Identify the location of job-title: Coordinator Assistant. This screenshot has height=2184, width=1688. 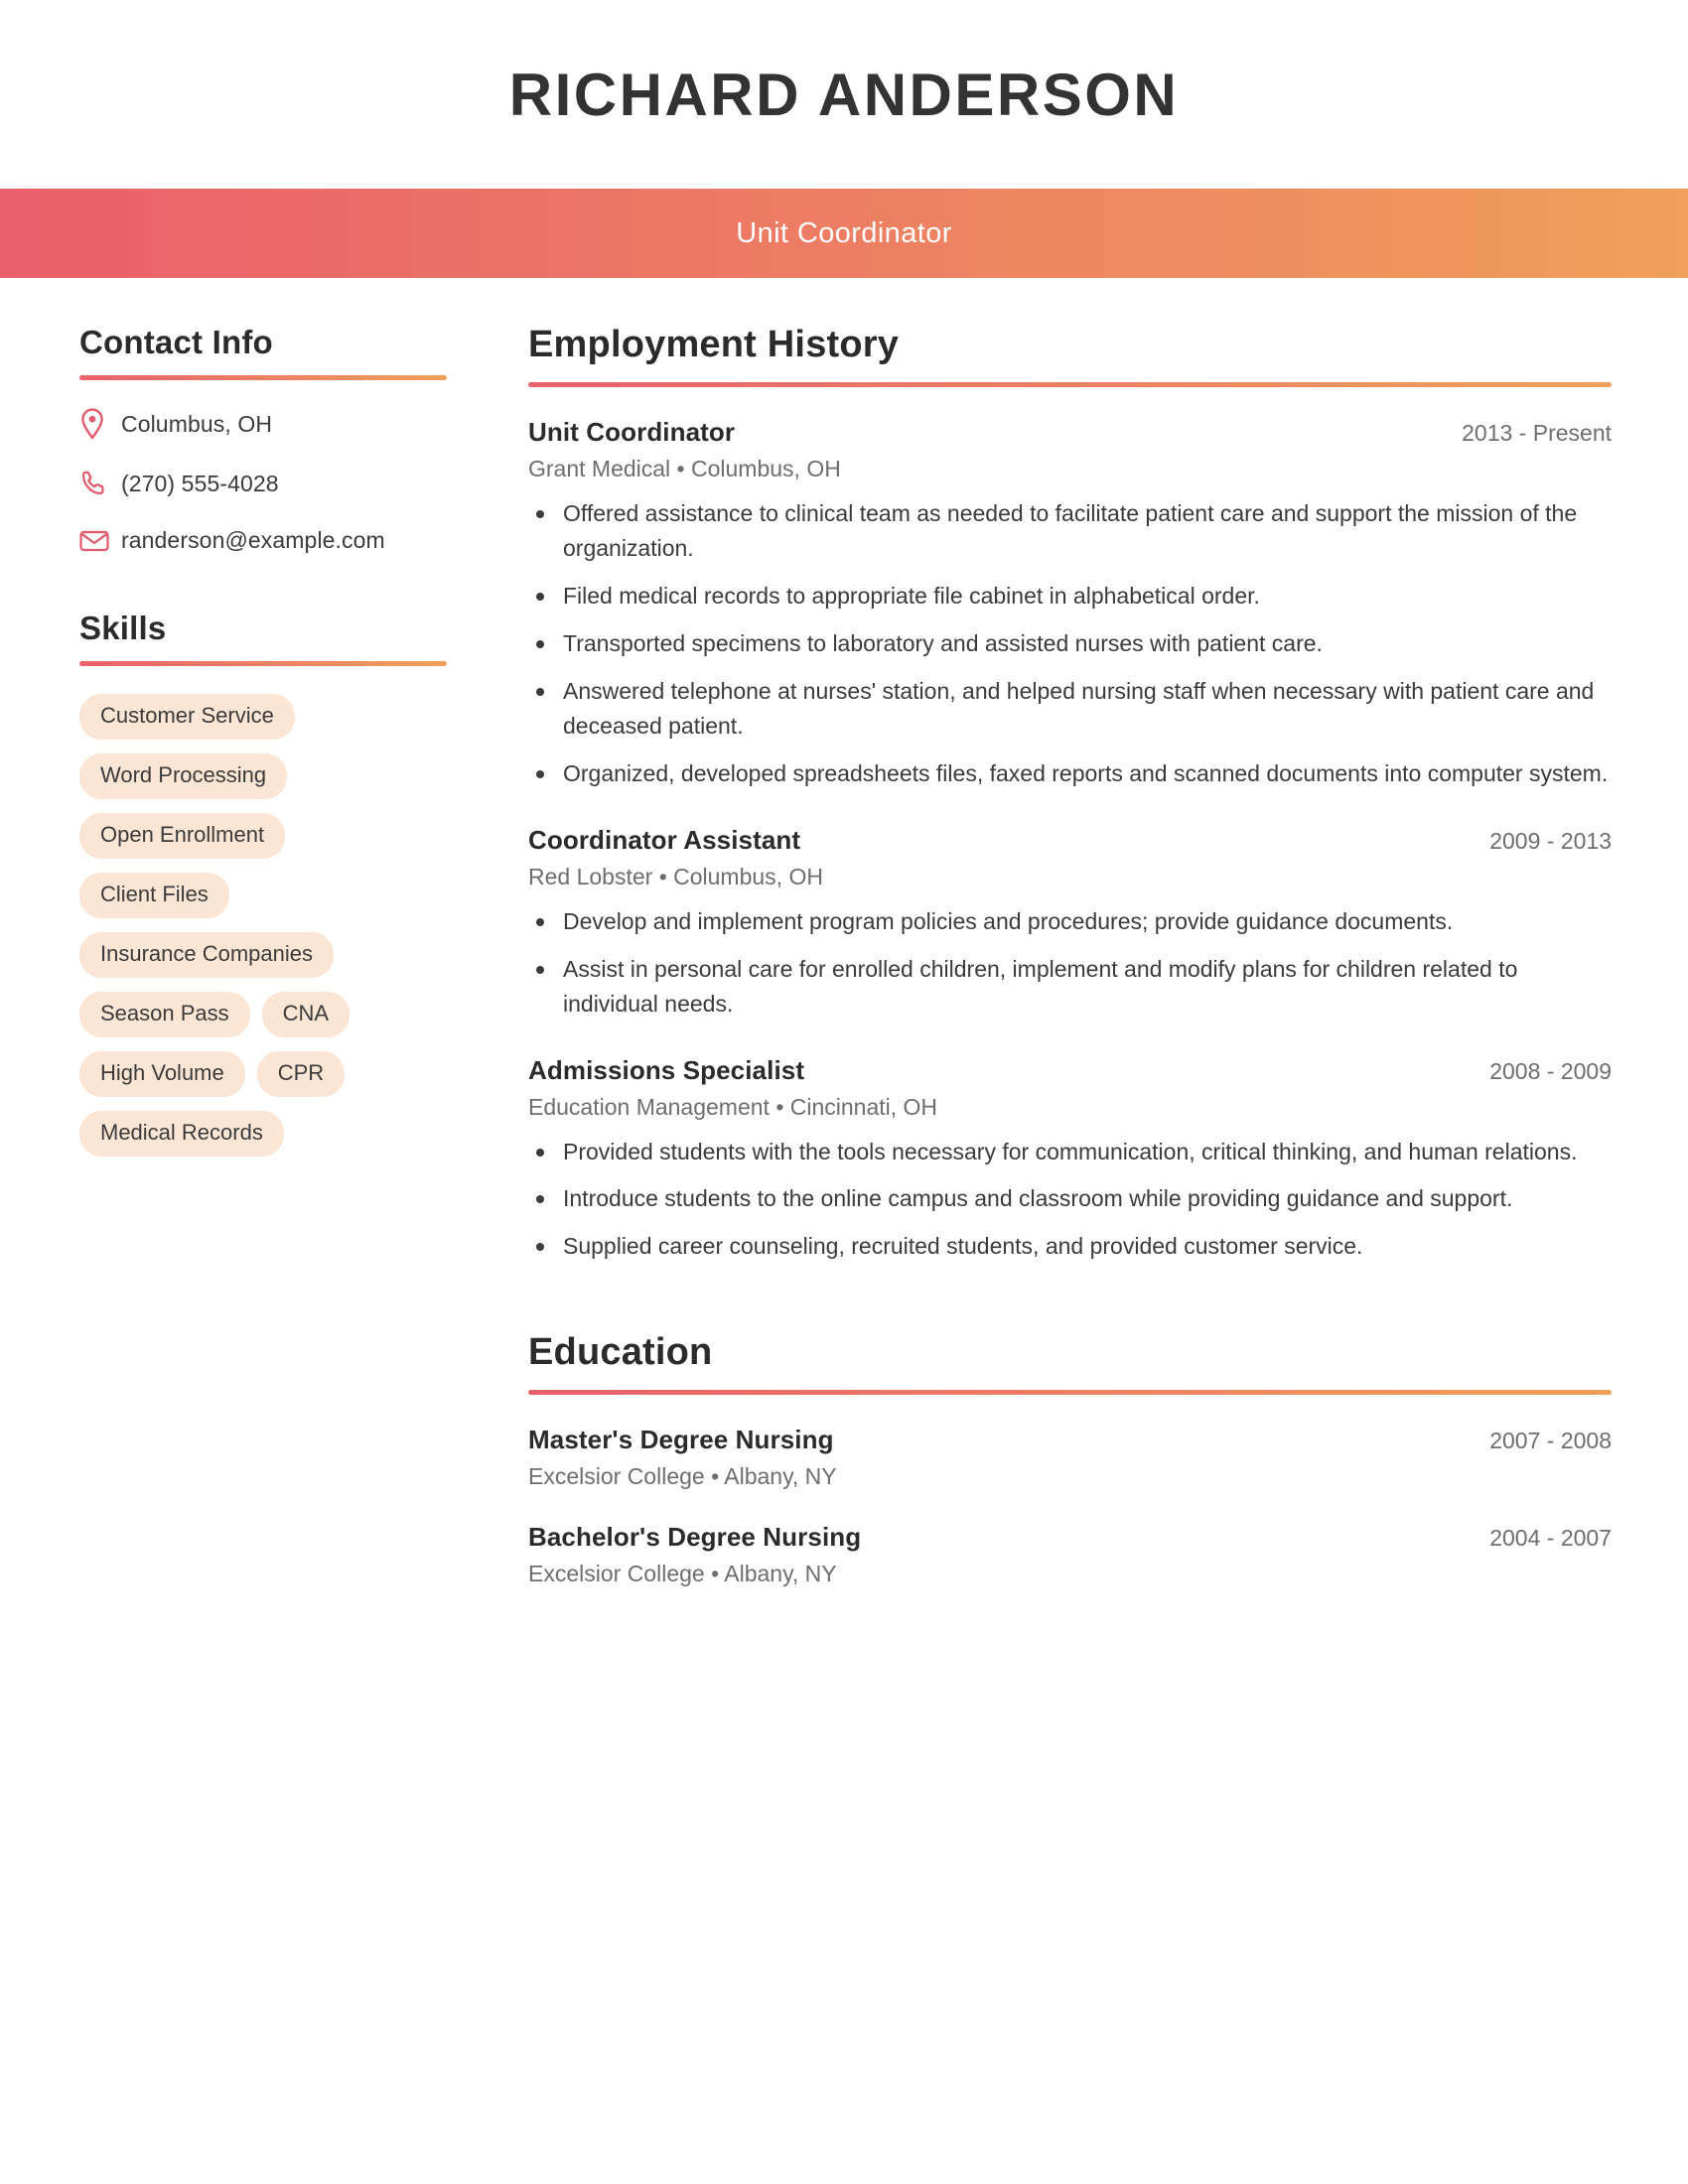
(664, 839).